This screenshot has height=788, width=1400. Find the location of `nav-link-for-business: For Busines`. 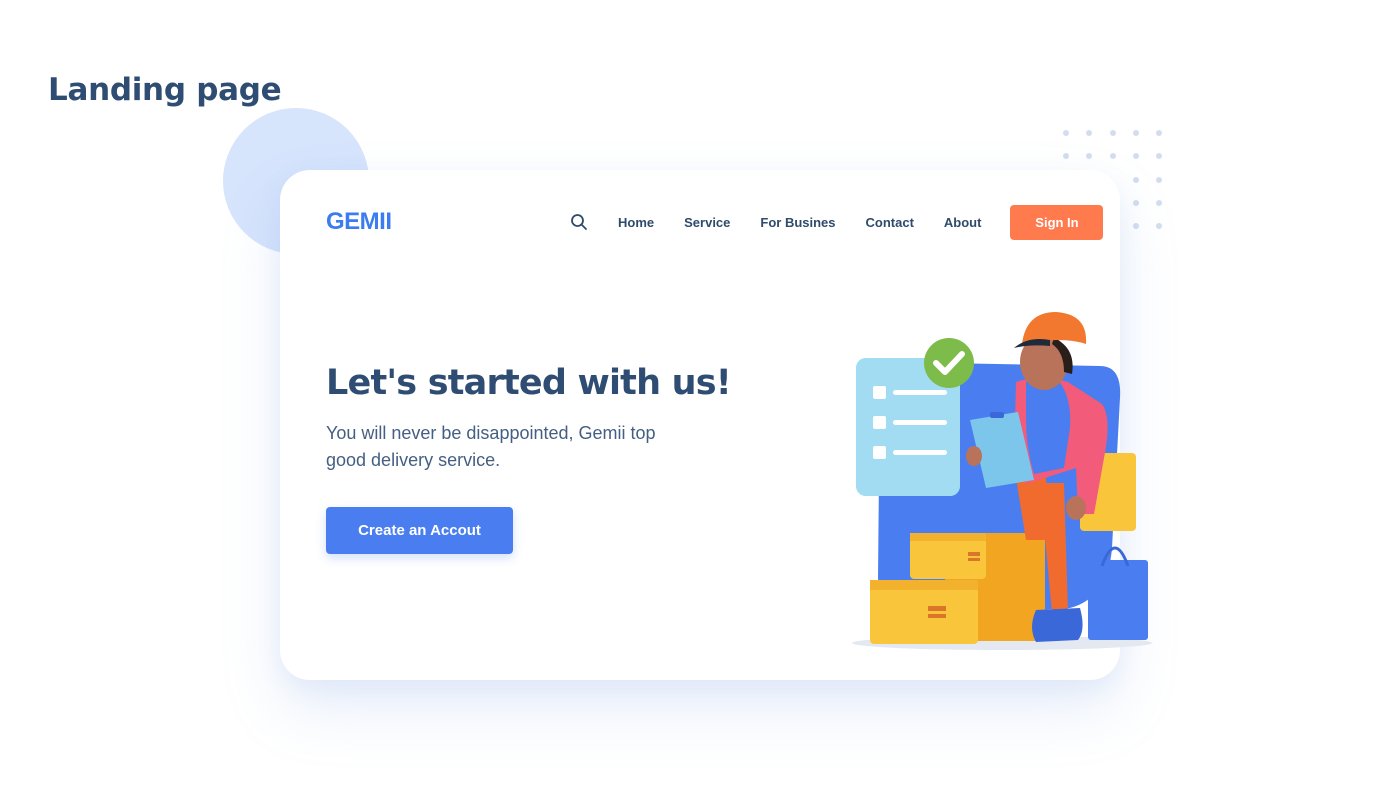

nav-link-for-business: For Busines is located at coordinates (797, 222).